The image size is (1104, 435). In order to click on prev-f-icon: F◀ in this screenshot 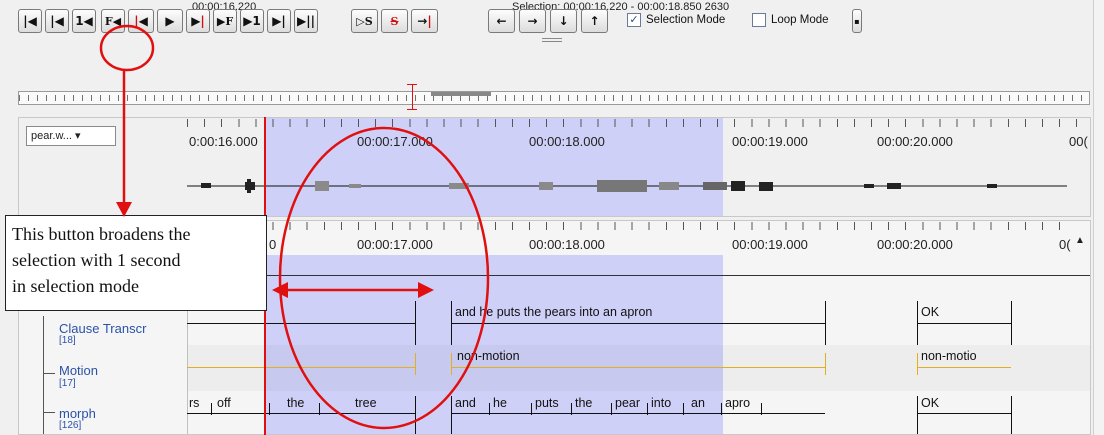, I will do `click(113, 21)`.